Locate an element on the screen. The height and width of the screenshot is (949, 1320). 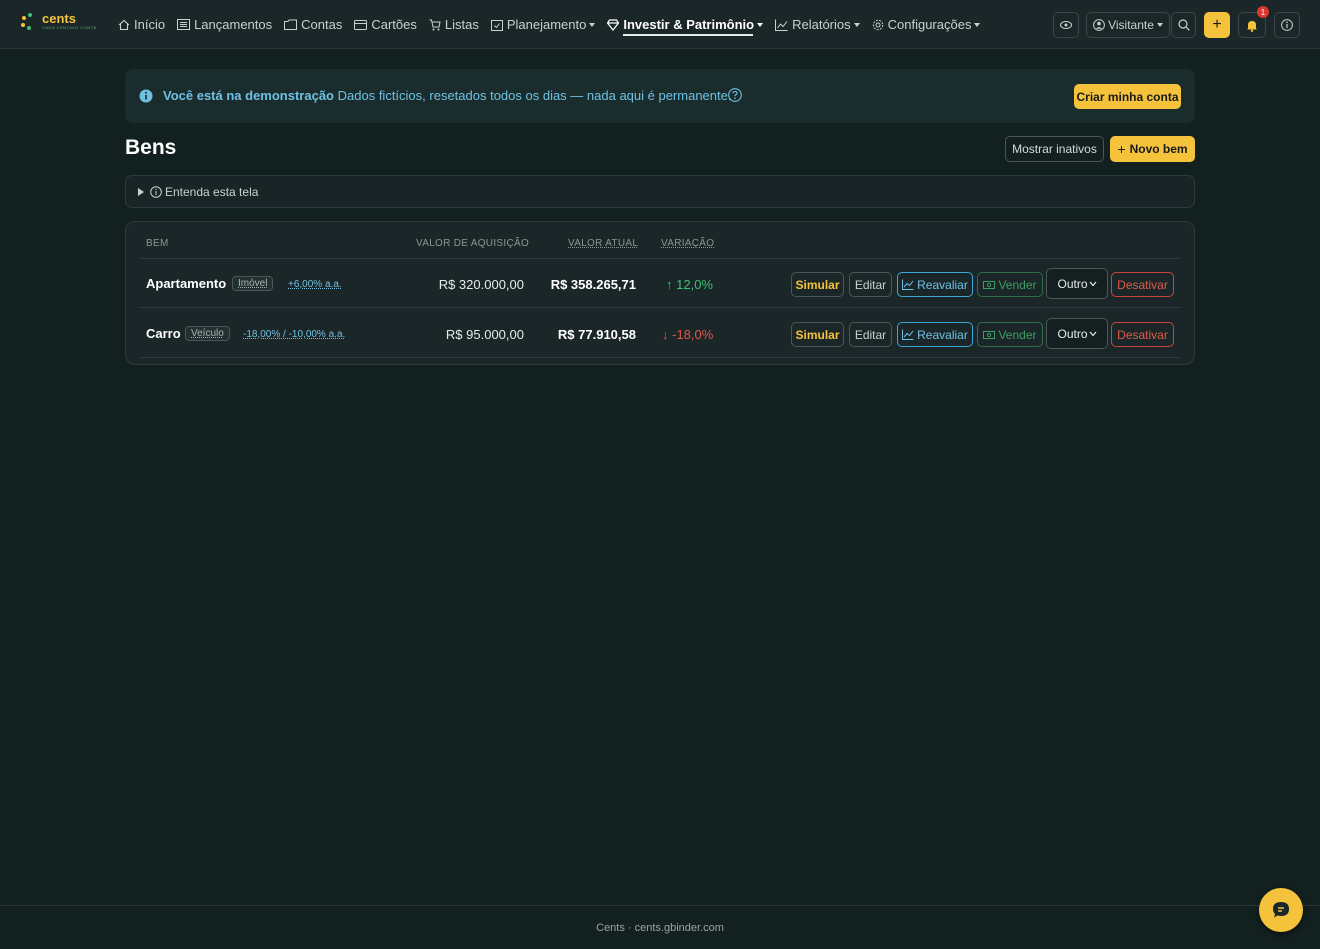
logo-icon is located at coordinates (29, 22).